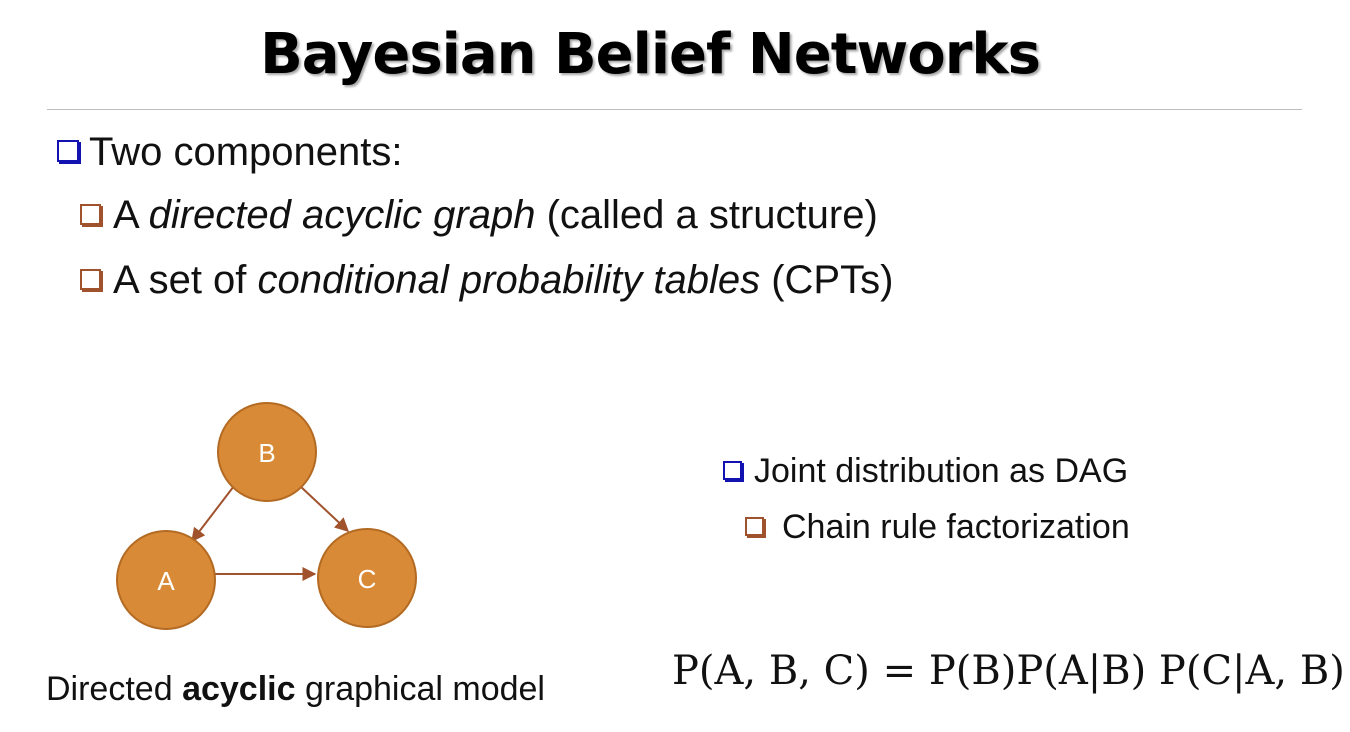 Image resolution: width=1350 pixels, height=732 pixels. What do you see at coordinates (420, 689) in the screenshot?
I see `caption-text: graphical model` at bounding box center [420, 689].